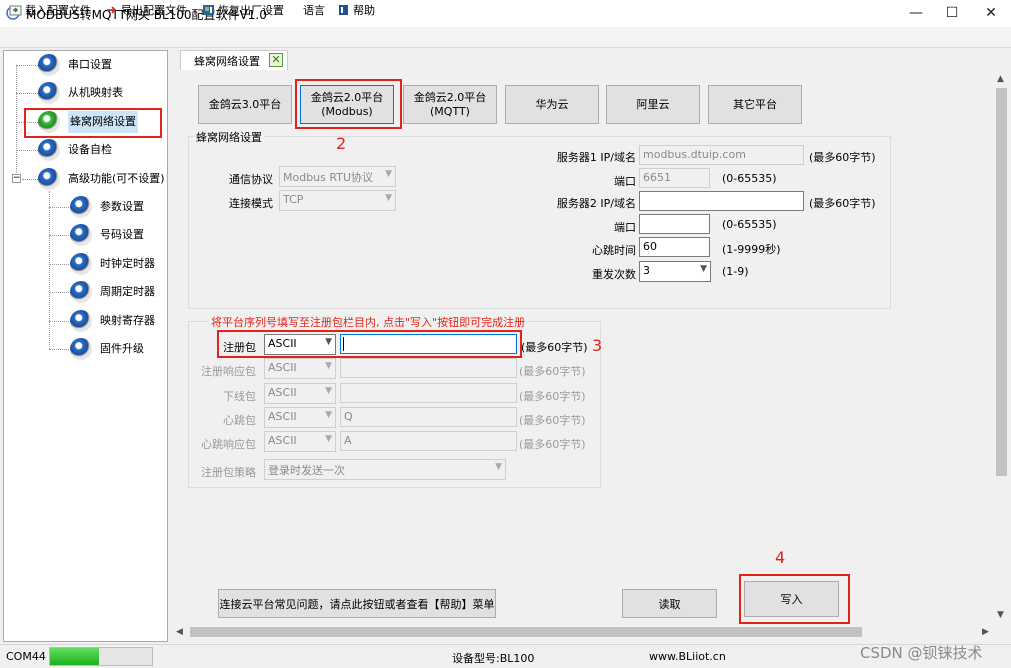 This screenshot has width=1011, height=668. Describe the element at coordinates (356, 11) in the screenshot. I see `menu-help: 帮助` at that location.